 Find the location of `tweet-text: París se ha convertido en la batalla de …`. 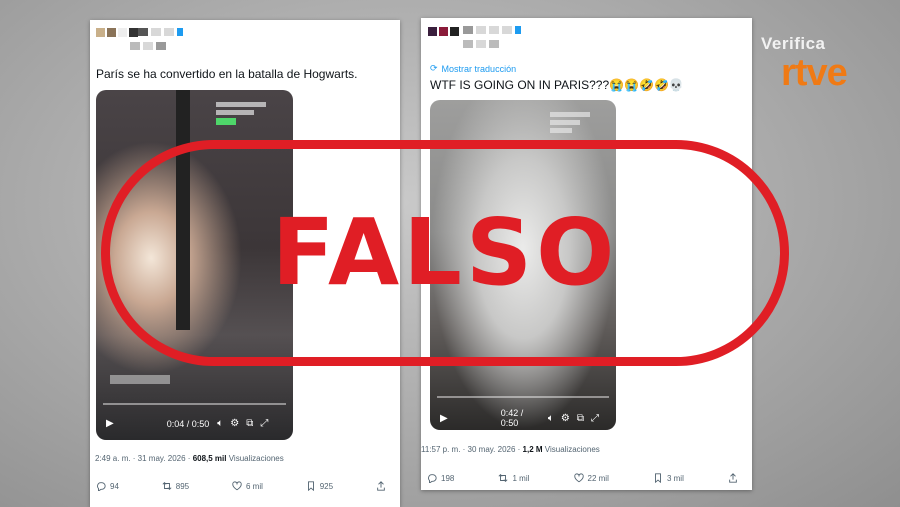

tweet-text: París se ha convertido en la batalla de … is located at coordinates (227, 74).